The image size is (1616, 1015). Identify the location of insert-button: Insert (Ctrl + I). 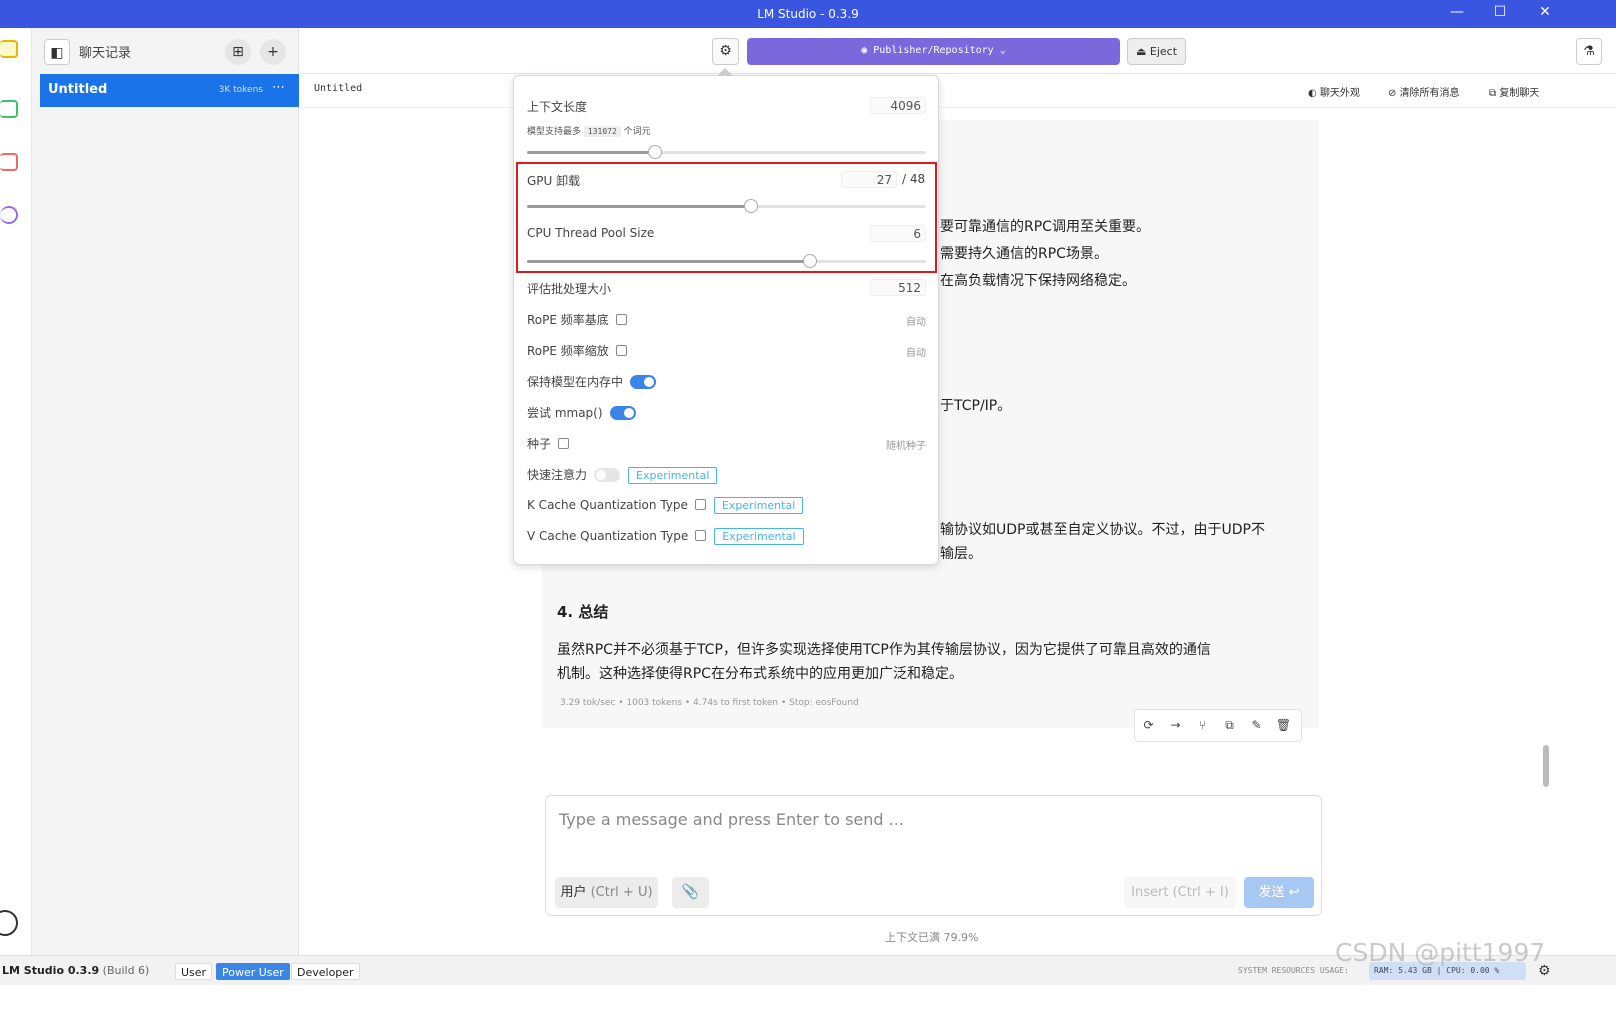
(1180, 892).